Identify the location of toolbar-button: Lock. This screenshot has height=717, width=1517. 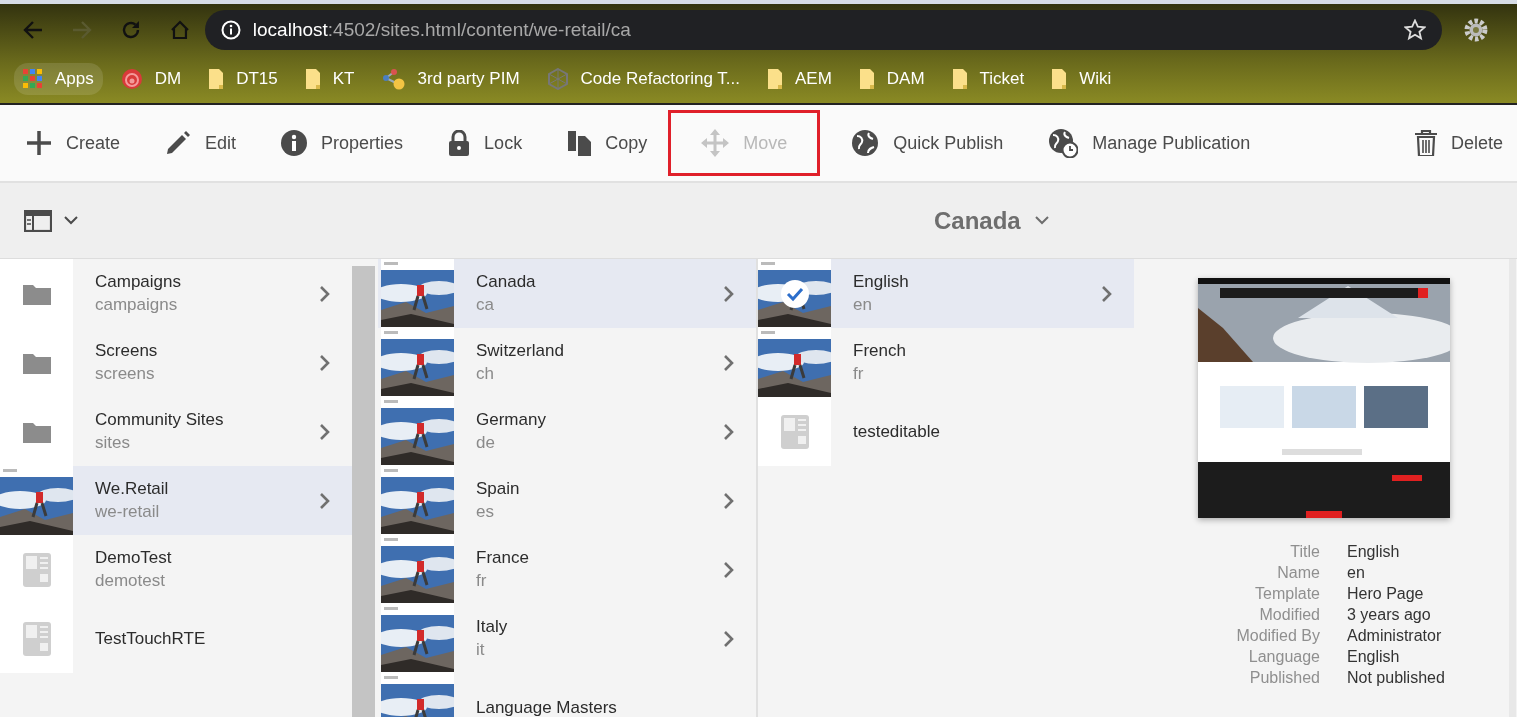
(485, 143).